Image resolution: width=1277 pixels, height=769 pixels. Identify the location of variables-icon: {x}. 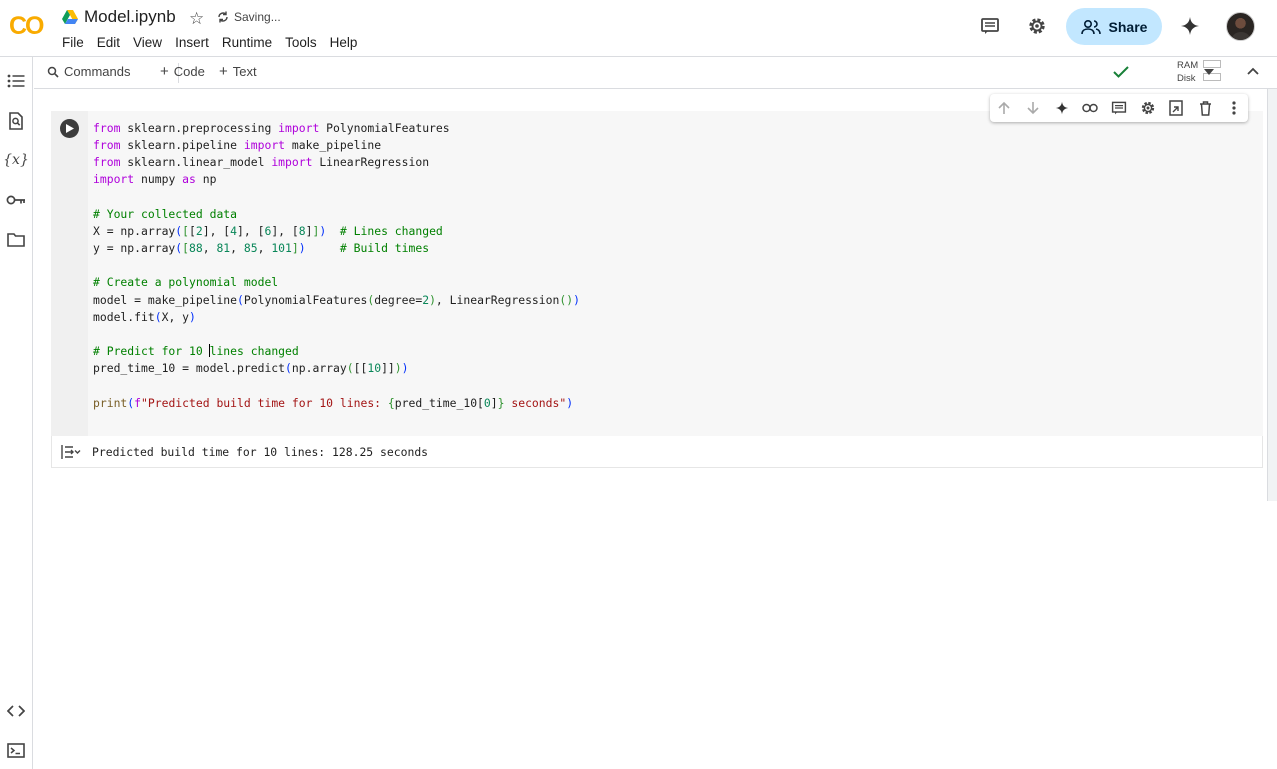
(16, 160).